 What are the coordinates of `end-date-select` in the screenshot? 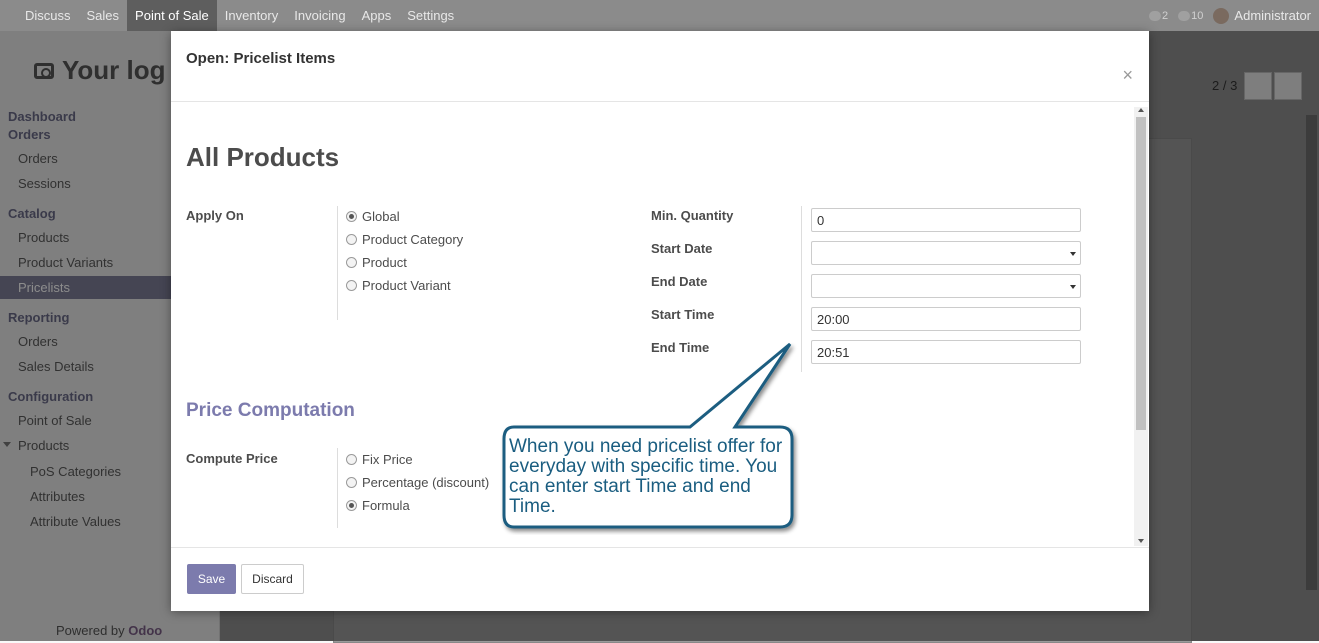 It's located at (946, 286).